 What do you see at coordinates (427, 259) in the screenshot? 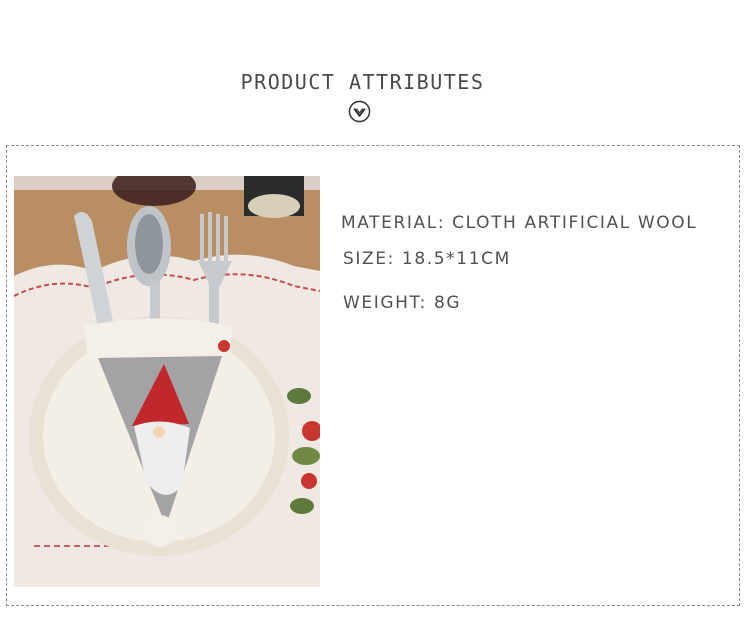
I see `attribute-size: SIZE: 18.5*11CM` at bounding box center [427, 259].